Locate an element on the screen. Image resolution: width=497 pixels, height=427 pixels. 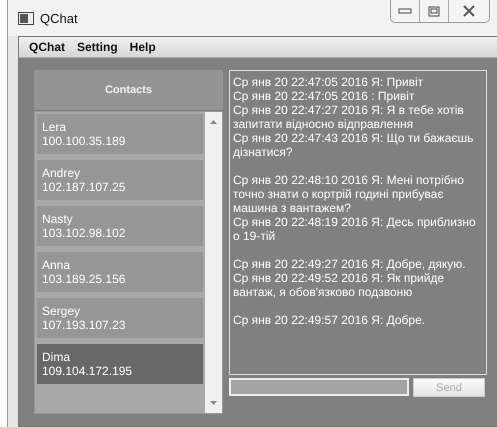
contact-item: Dima 109.104.172.195 is located at coordinates (120, 364).